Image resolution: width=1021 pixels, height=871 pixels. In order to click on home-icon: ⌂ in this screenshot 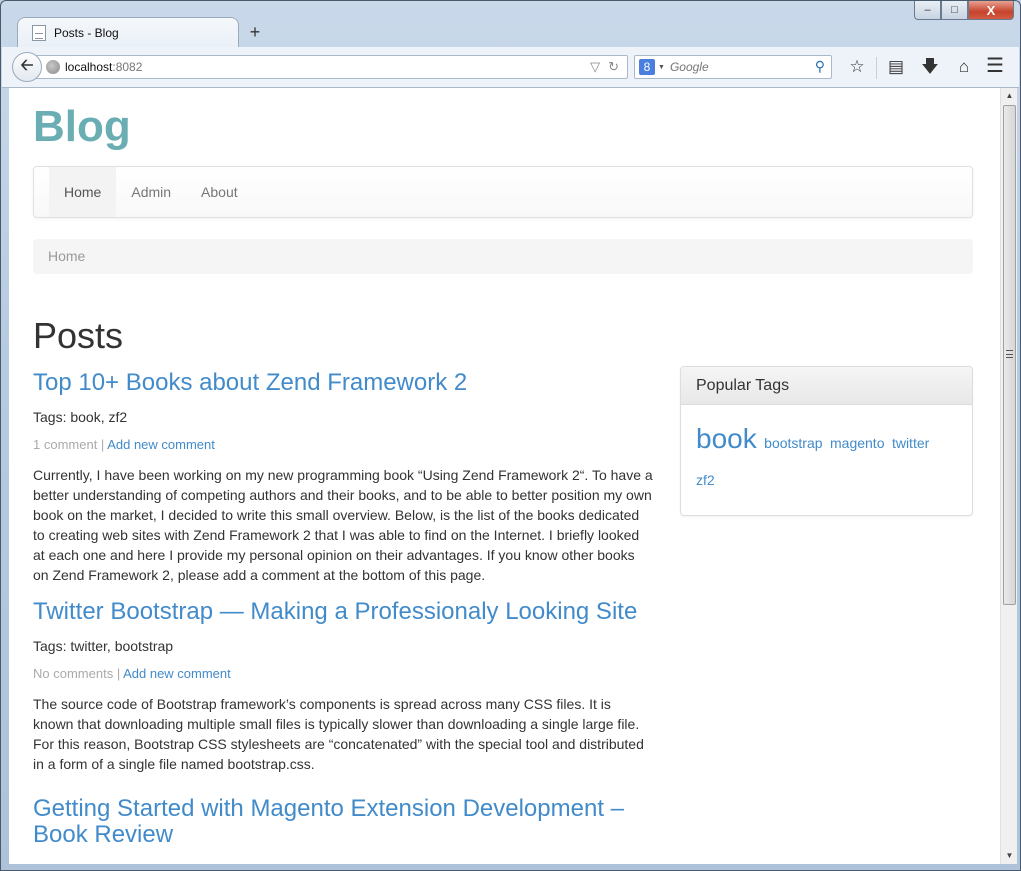, I will do `click(964, 68)`.